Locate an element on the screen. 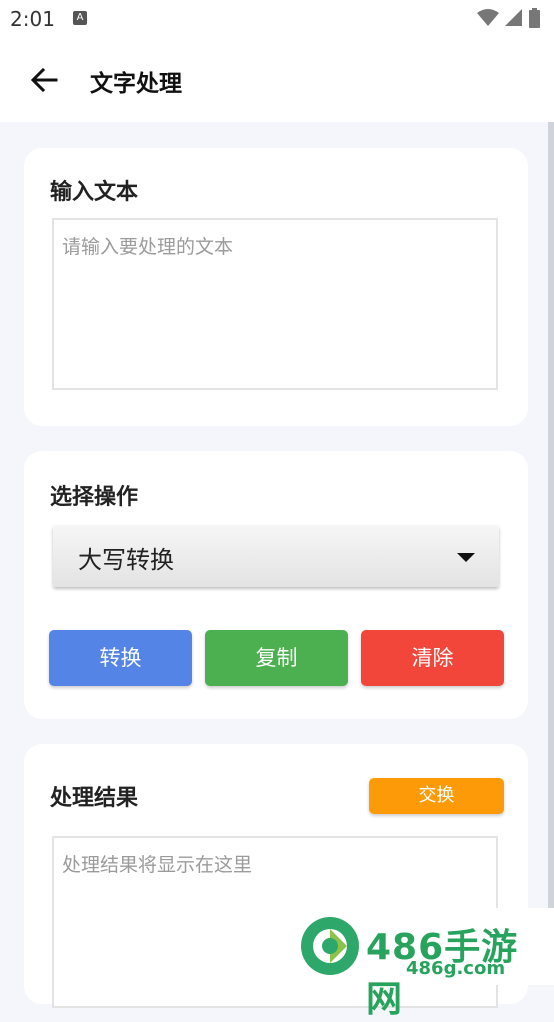  operation-select: 大写转换 is located at coordinates (276, 556).